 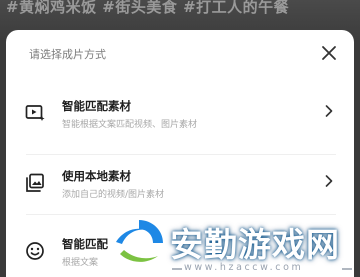 What do you see at coordinates (139, 243) in the screenshot?
I see `watermark-logo-icon` at bounding box center [139, 243].